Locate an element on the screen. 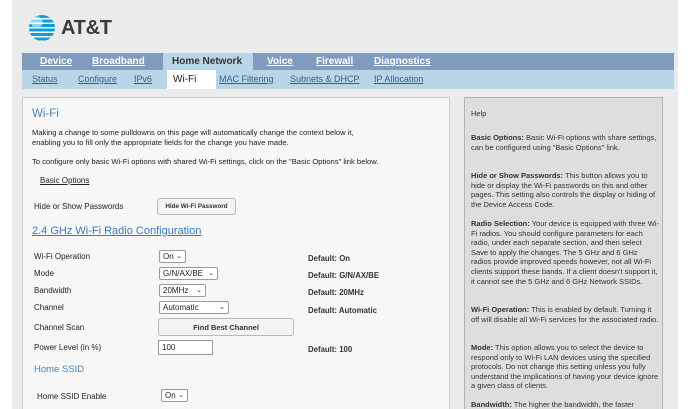 This screenshot has width=690, height=409. help-mode-term: Mode: is located at coordinates (482, 347).